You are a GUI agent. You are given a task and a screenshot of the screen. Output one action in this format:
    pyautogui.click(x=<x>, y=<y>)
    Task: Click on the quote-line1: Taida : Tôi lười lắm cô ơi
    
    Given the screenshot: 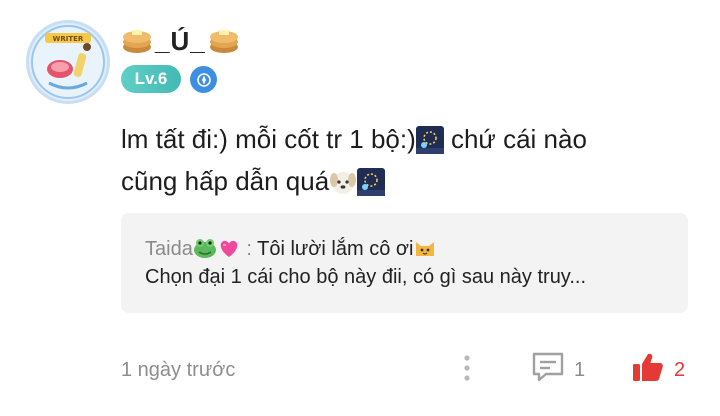 What is the action you would take?
    pyautogui.click(x=404, y=249)
    